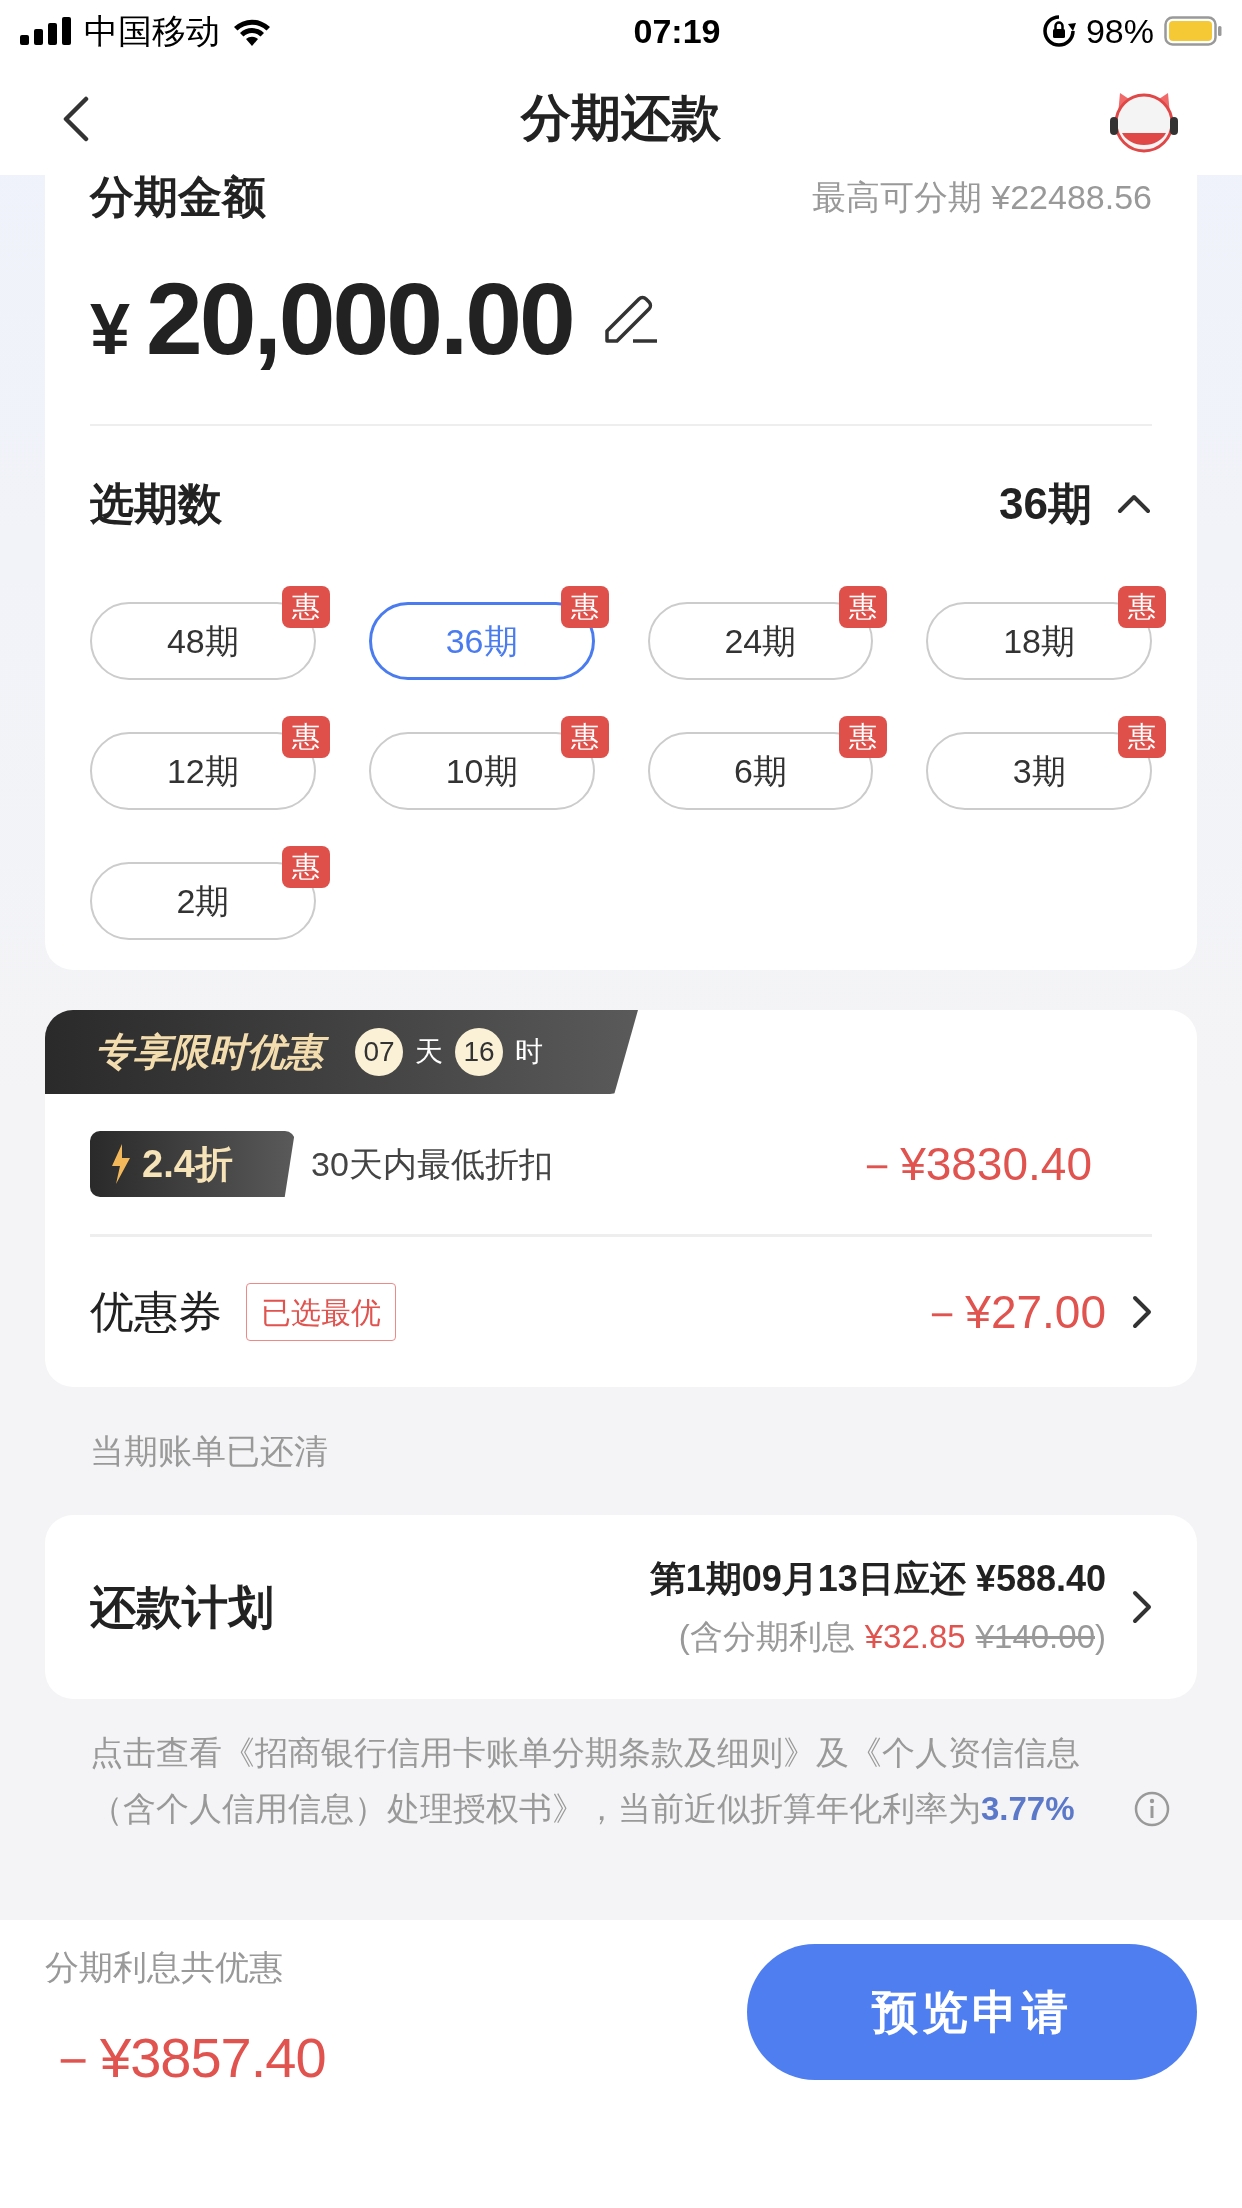  Describe the element at coordinates (972, 2012) in the screenshot. I see `preview-apply-button: 预览申请` at that location.